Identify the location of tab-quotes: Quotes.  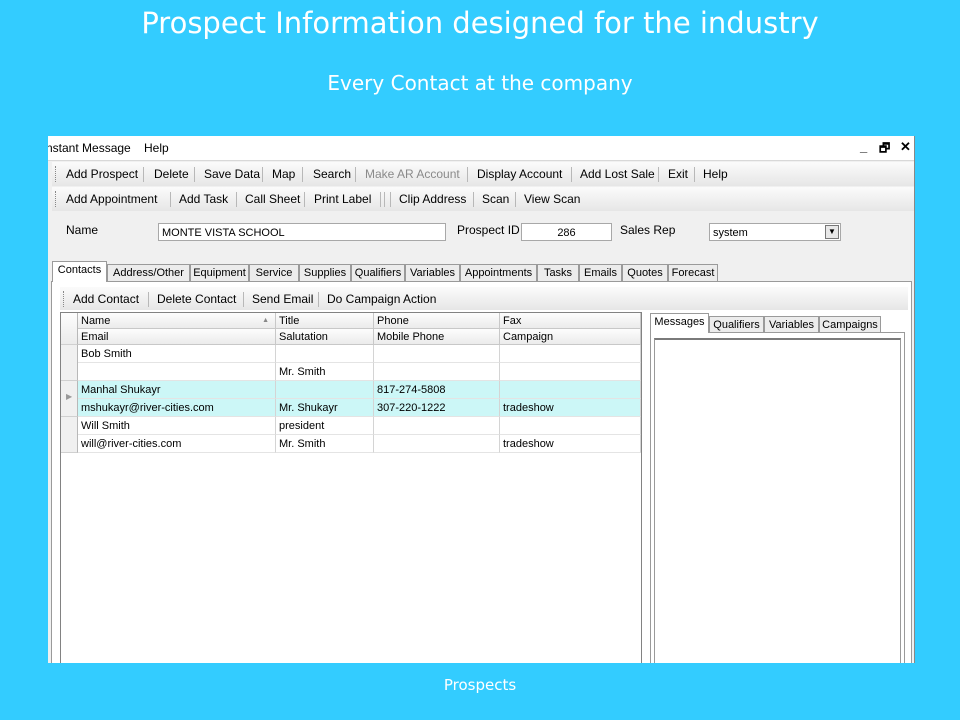
(645, 272).